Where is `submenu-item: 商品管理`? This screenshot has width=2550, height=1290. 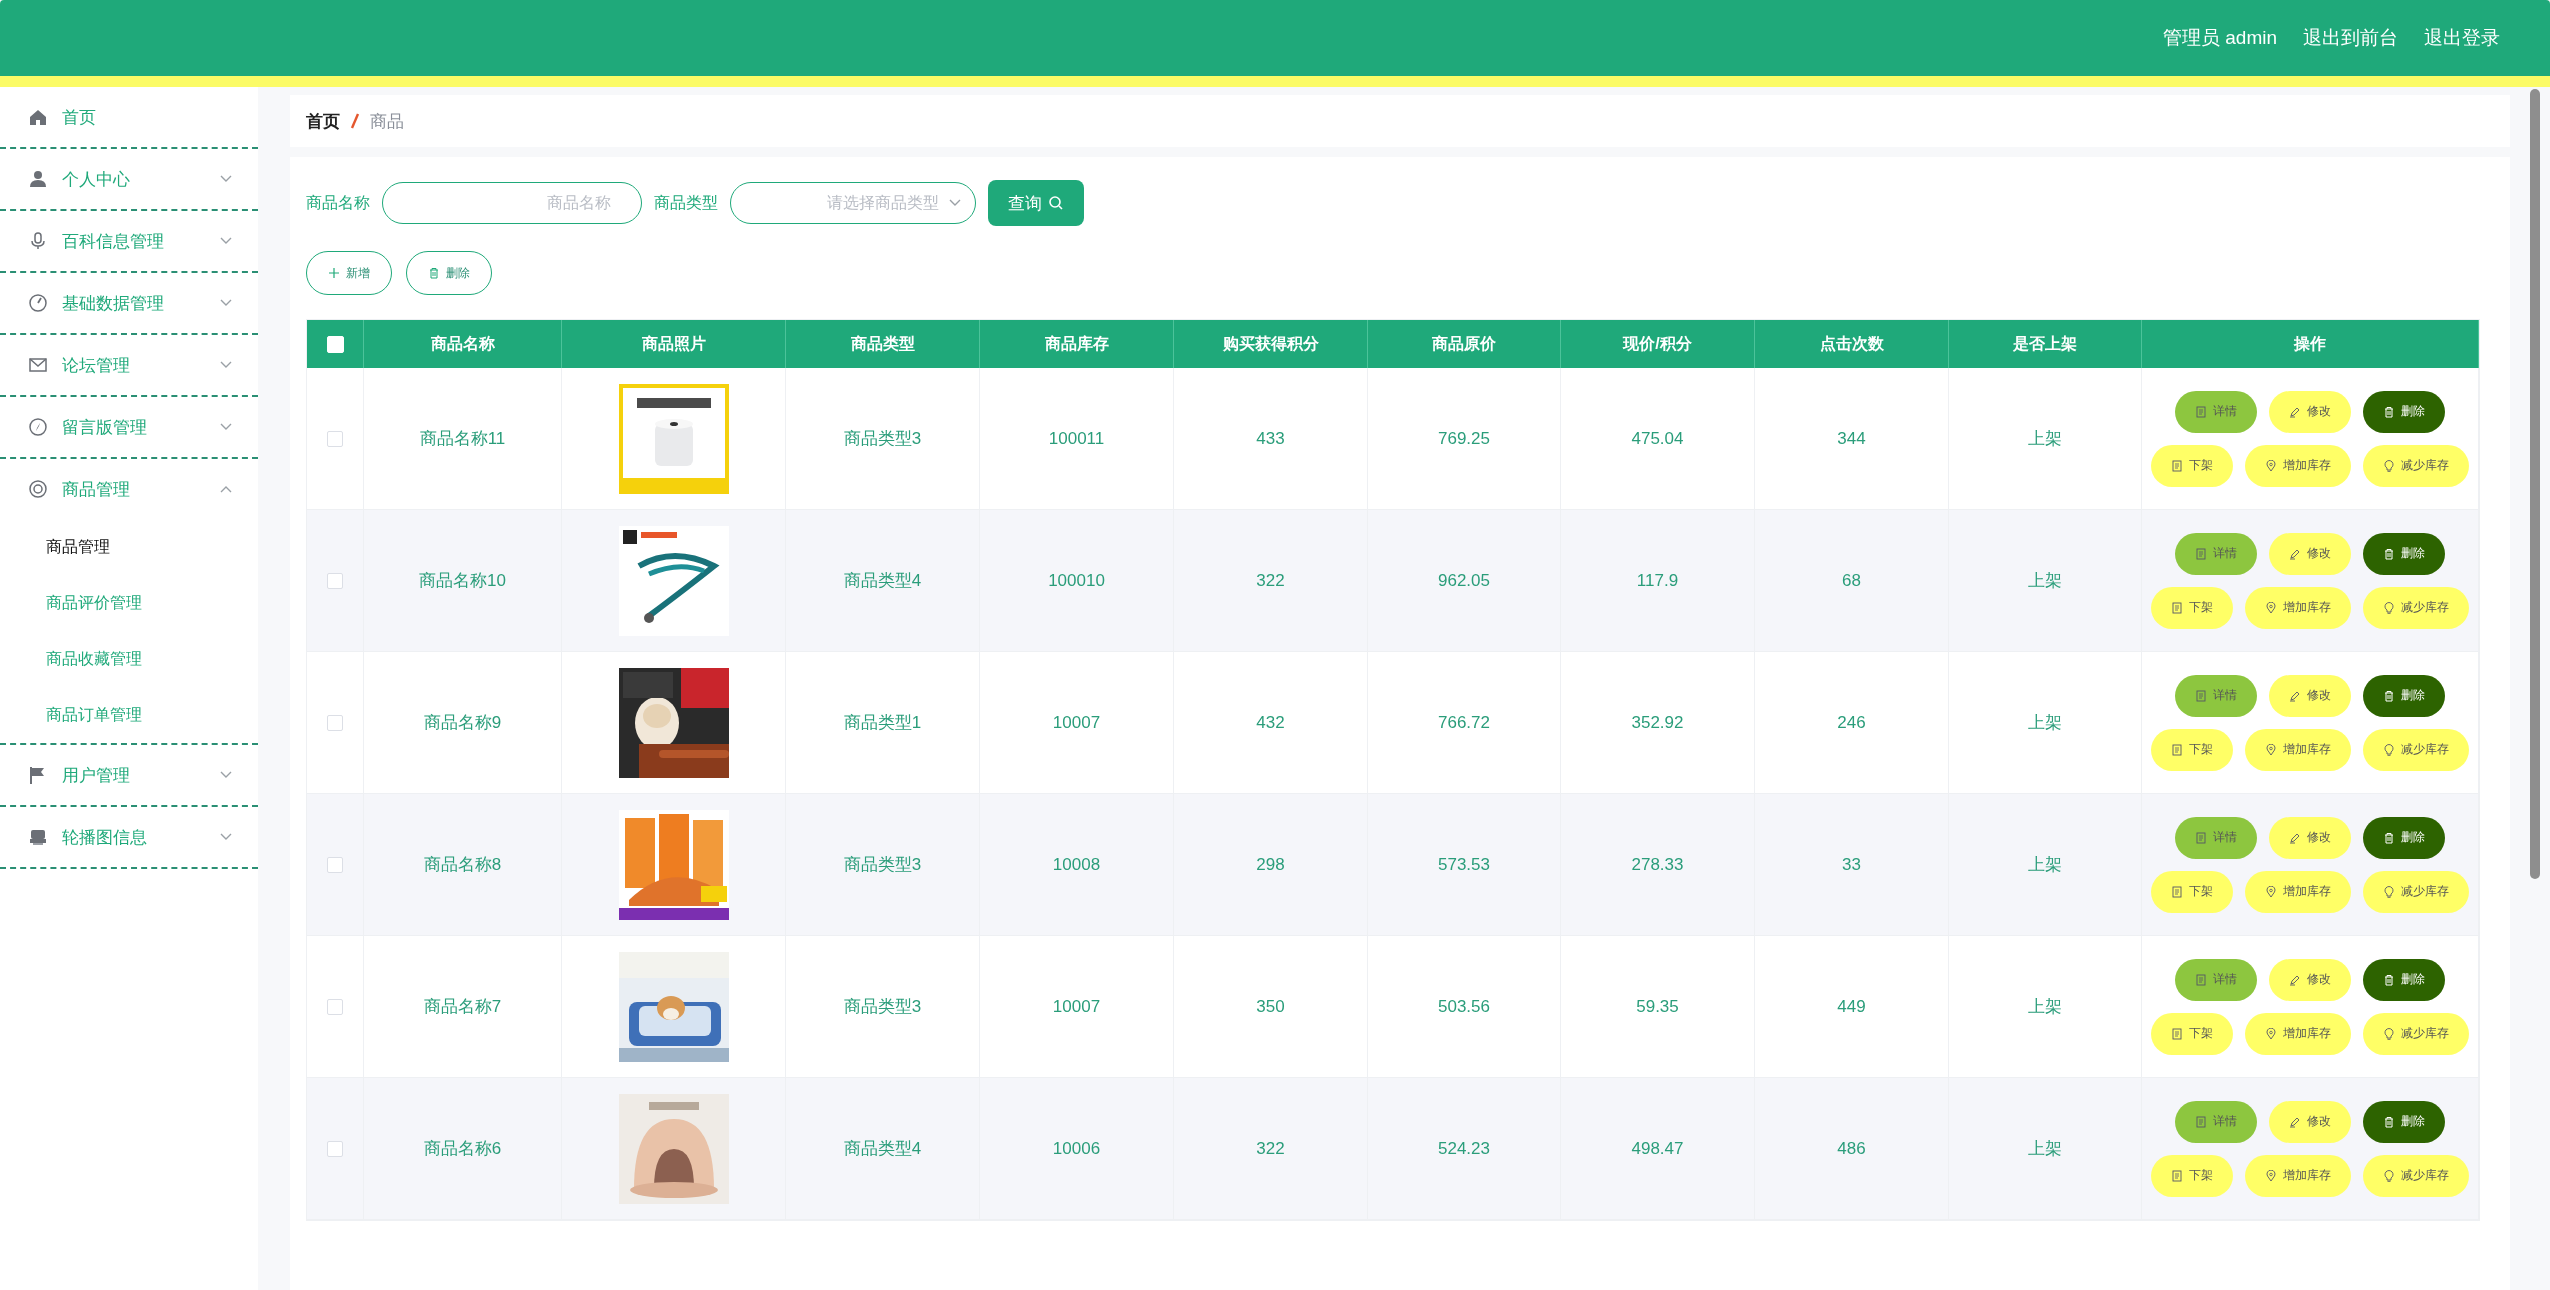
submenu-item: 商品管理 is located at coordinates (129, 547).